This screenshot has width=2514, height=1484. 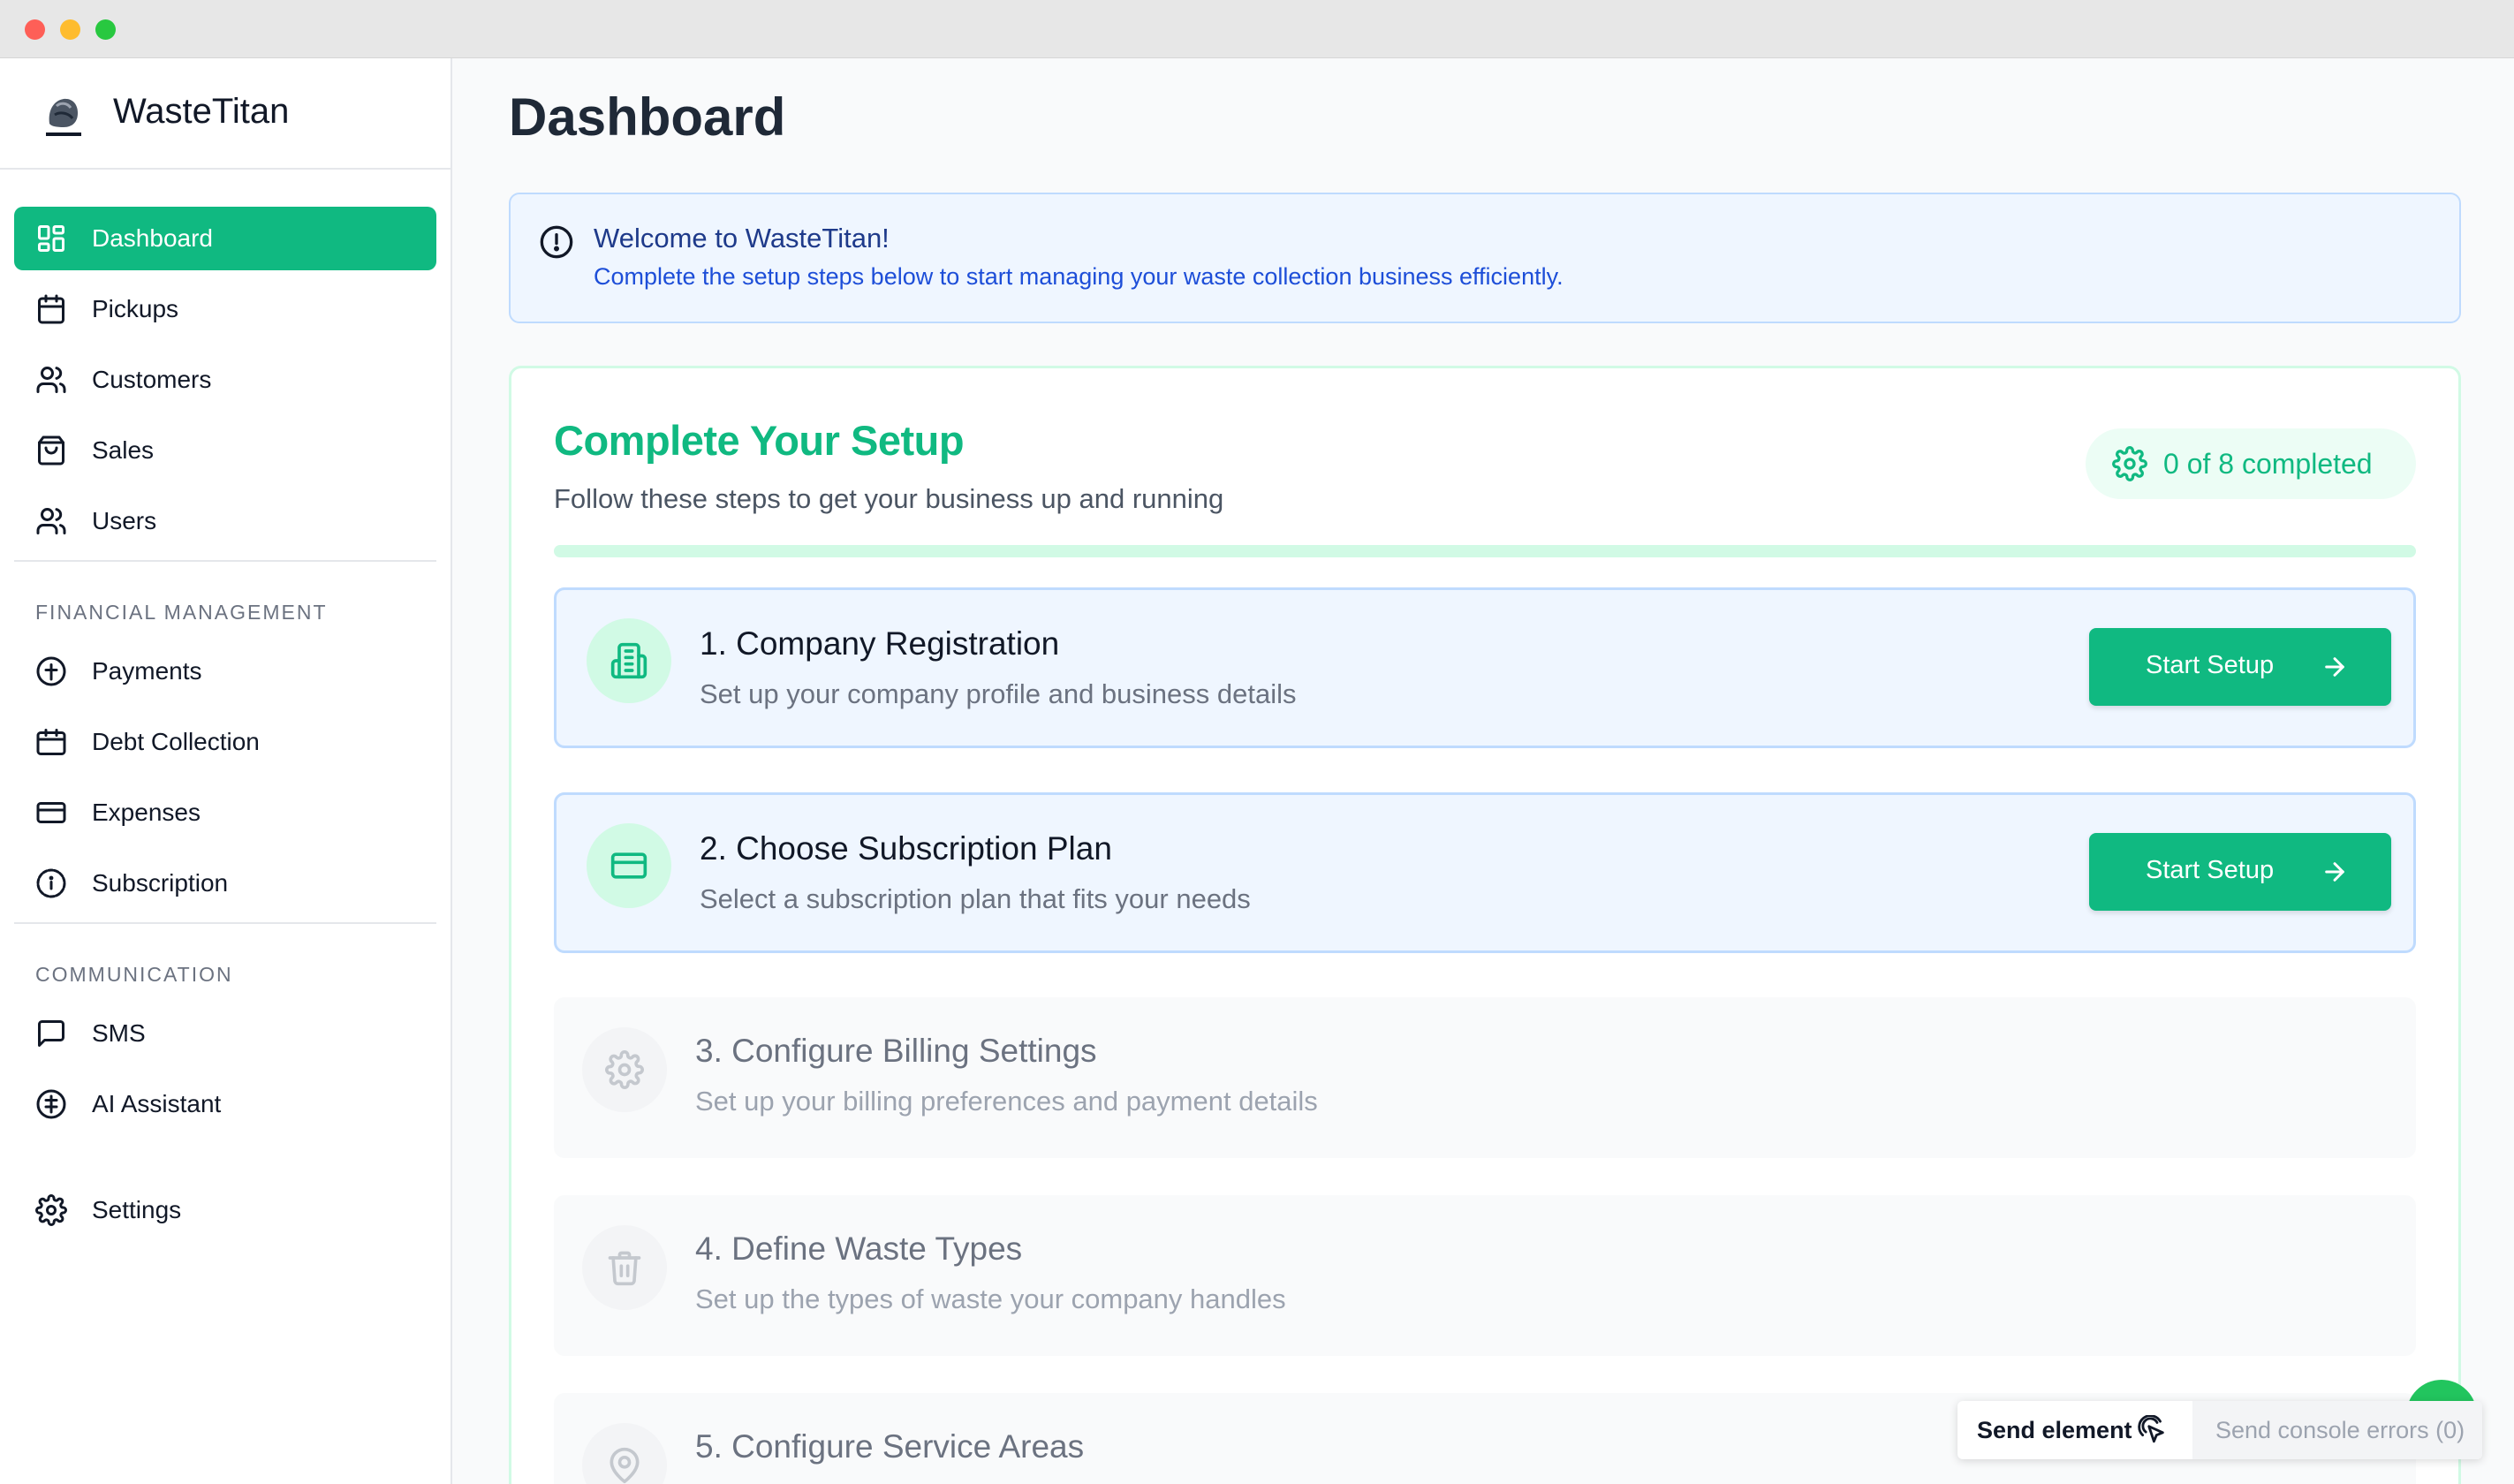 I want to click on sidebar-item-expenses: Expenses, so click(x=225, y=812).